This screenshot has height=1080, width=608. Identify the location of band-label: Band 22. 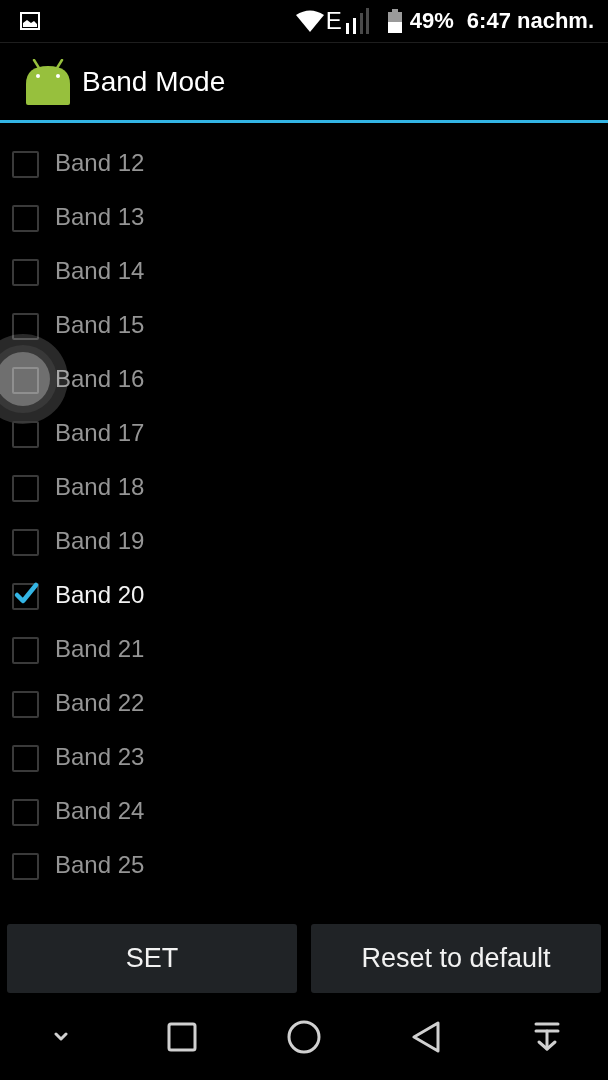
(100, 703).